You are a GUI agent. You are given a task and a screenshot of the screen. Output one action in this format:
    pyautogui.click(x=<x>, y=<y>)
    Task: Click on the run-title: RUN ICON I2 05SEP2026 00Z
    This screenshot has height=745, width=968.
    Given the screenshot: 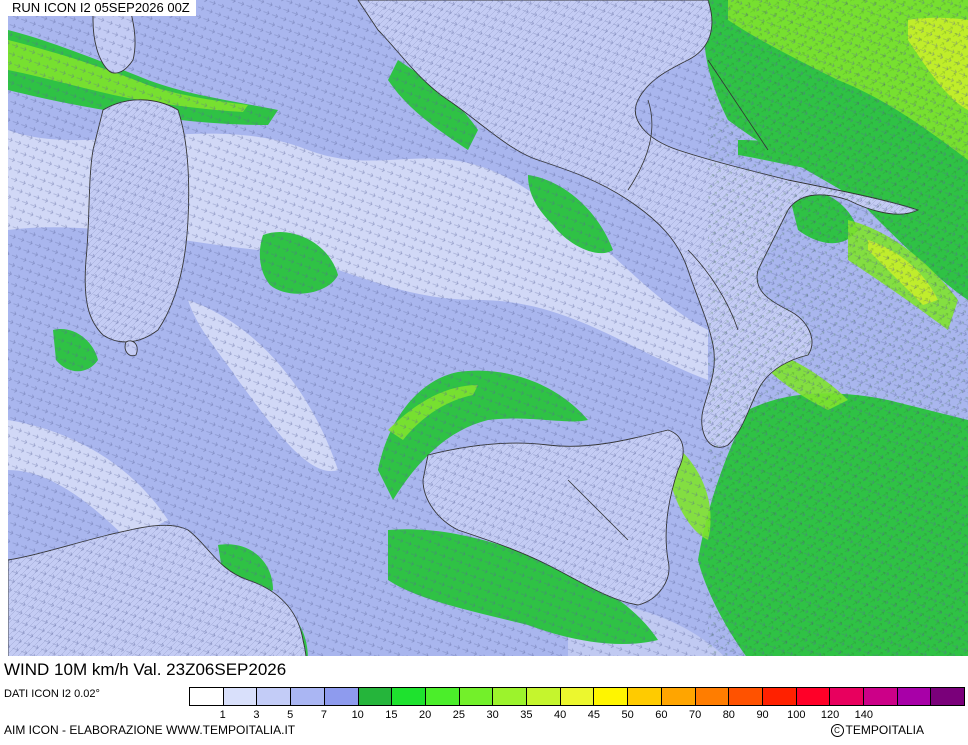 What is the action you would take?
    pyautogui.click(x=102, y=8)
    